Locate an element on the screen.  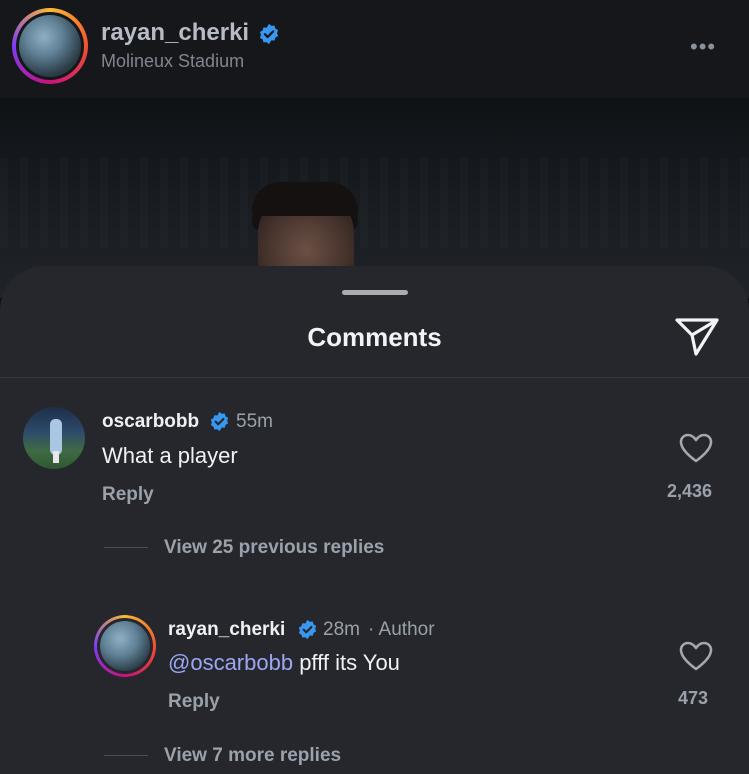
avatar-player is located at coordinates (56, 437).